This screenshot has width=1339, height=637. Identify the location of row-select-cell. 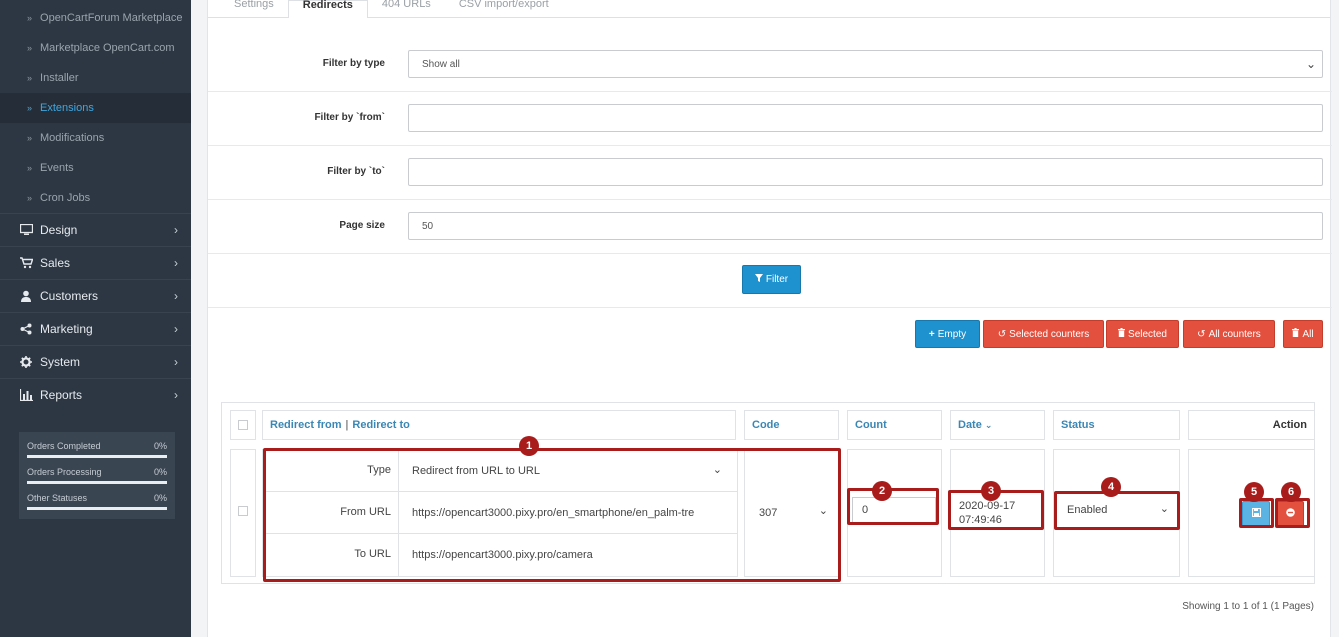
(243, 513).